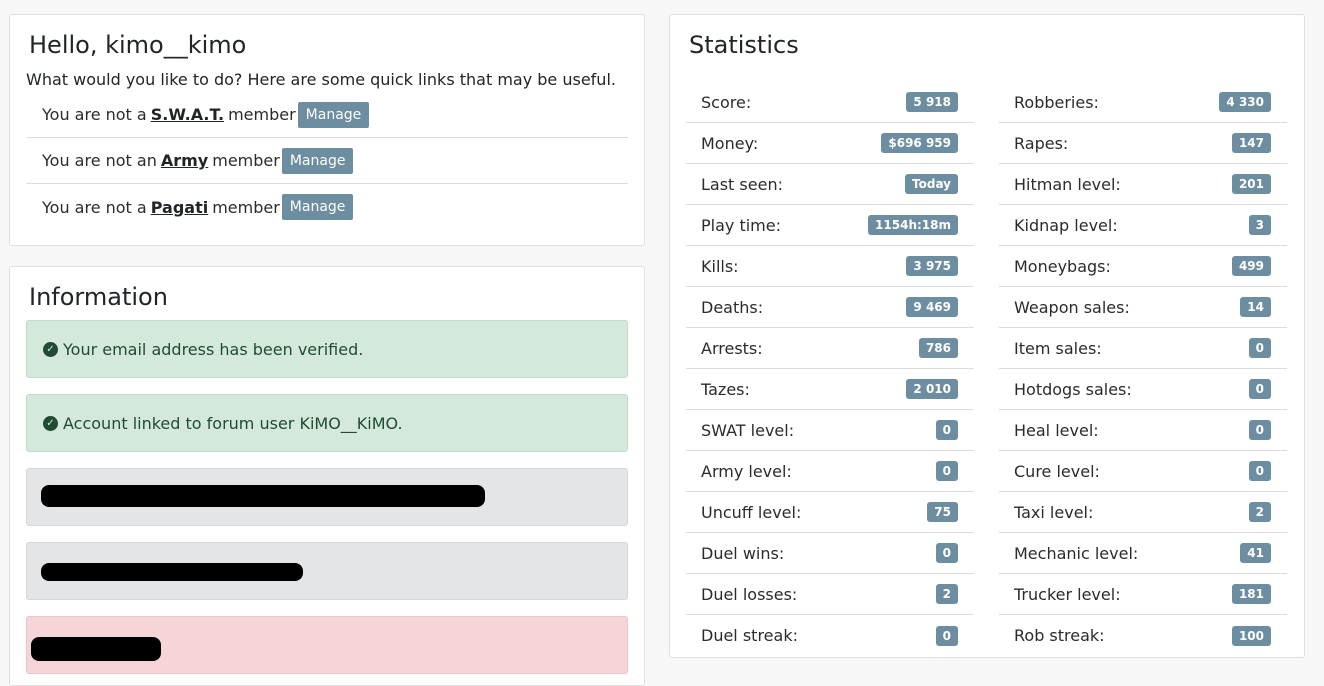 The image size is (1324, 686). I want to click on stat-row: Cure level: 0, so click(1143, 471).